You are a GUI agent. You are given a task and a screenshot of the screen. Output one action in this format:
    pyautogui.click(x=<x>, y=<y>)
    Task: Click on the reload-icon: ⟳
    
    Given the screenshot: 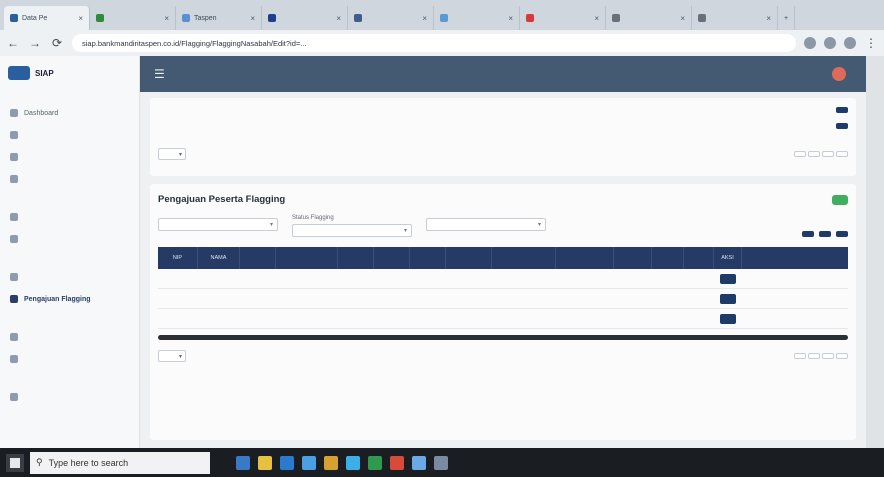 What is the action you would take?
    pyautogui.click(x=57, y=43)
    